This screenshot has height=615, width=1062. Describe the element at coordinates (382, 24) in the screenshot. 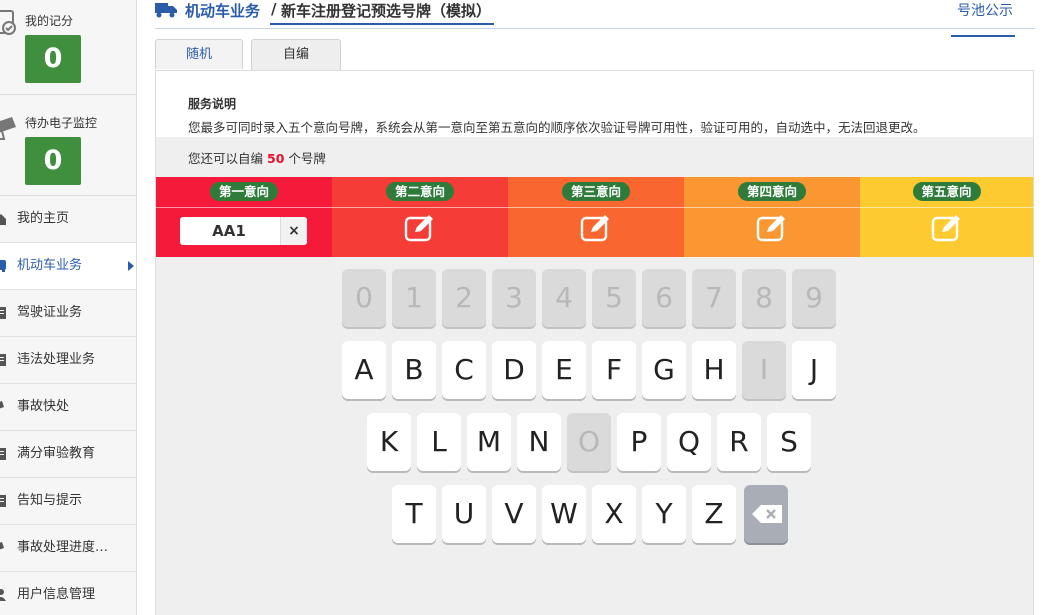

I see `title-underline` at that location.